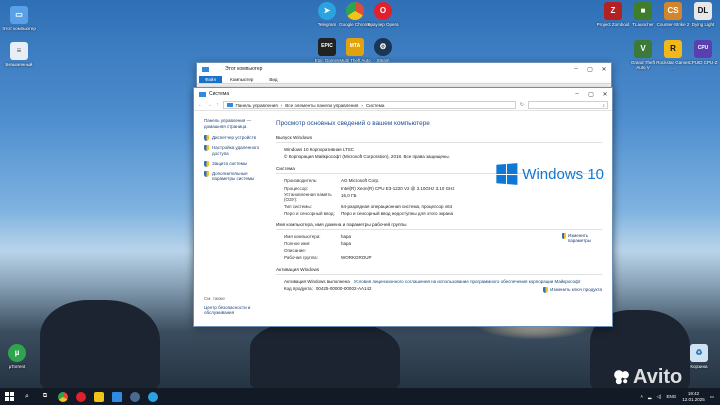 The height and width of the screenshot is (405, 720). Describe the element at coordinates (703, 14) in the screenshot. I see `desktop-icon-dyinglight: DL Dying Light` at that location.